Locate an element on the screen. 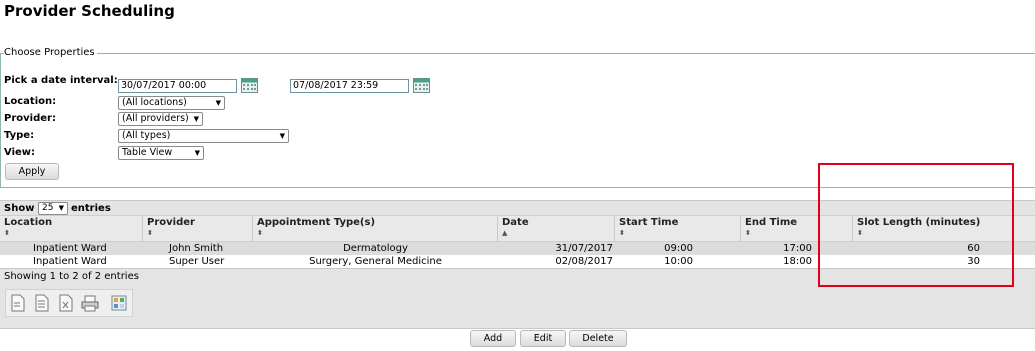 The width and height of the screenshot is (1035, 351). column-header-location: Location ⬍ is located at coordinates (71, 228).